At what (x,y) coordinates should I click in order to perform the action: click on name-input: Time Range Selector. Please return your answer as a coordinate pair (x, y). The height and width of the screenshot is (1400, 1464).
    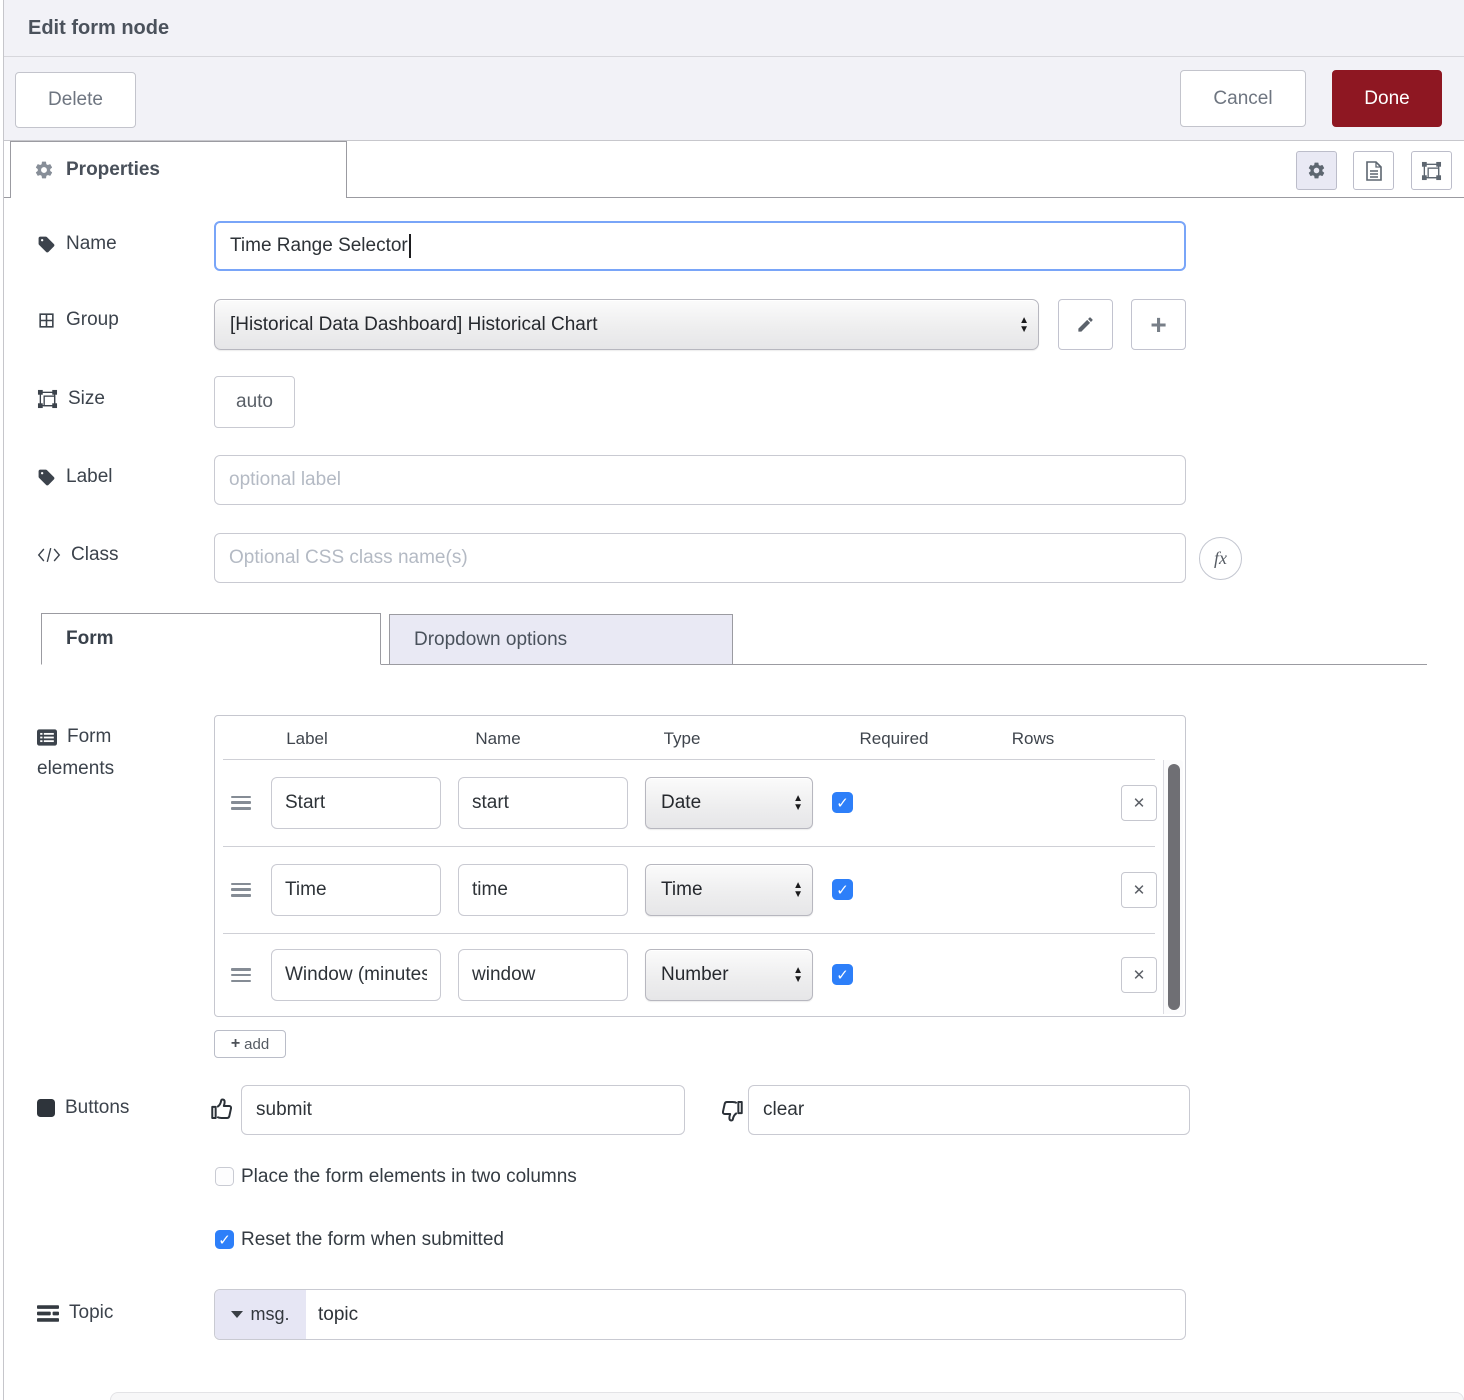
    Looking at the image, I should click on (700, 246).